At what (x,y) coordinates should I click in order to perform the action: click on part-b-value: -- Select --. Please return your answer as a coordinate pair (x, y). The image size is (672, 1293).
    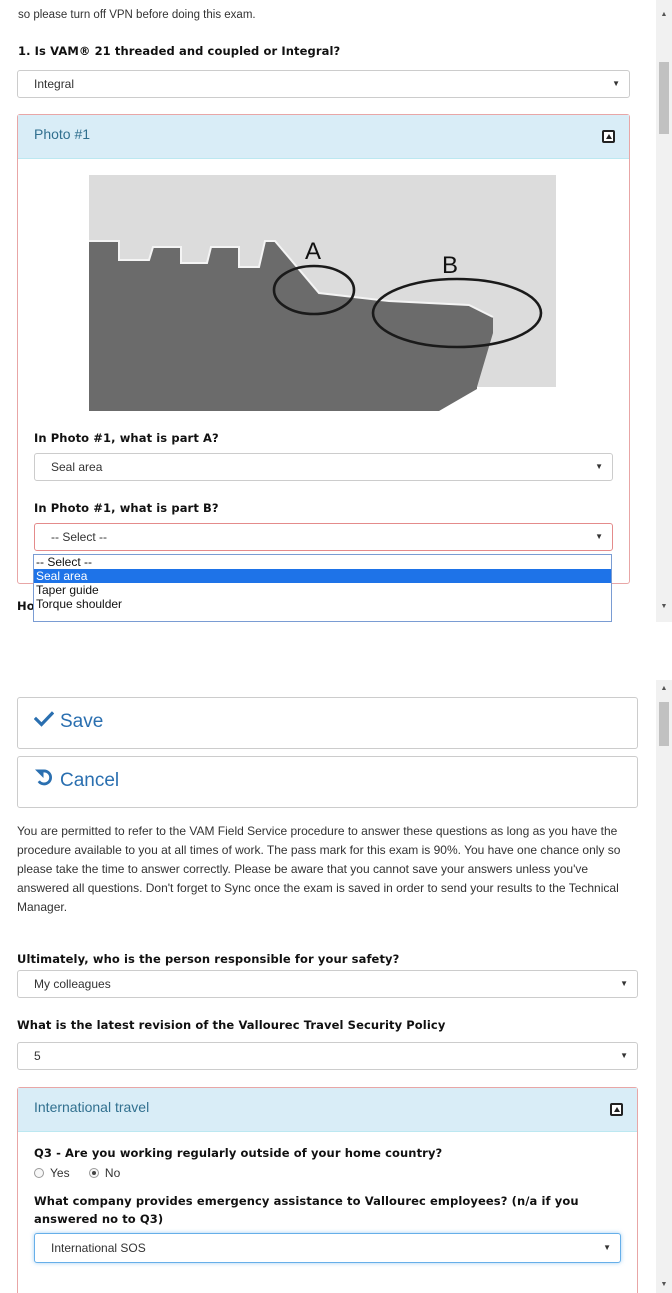
    Looking at the image, I should click on (79, 537).